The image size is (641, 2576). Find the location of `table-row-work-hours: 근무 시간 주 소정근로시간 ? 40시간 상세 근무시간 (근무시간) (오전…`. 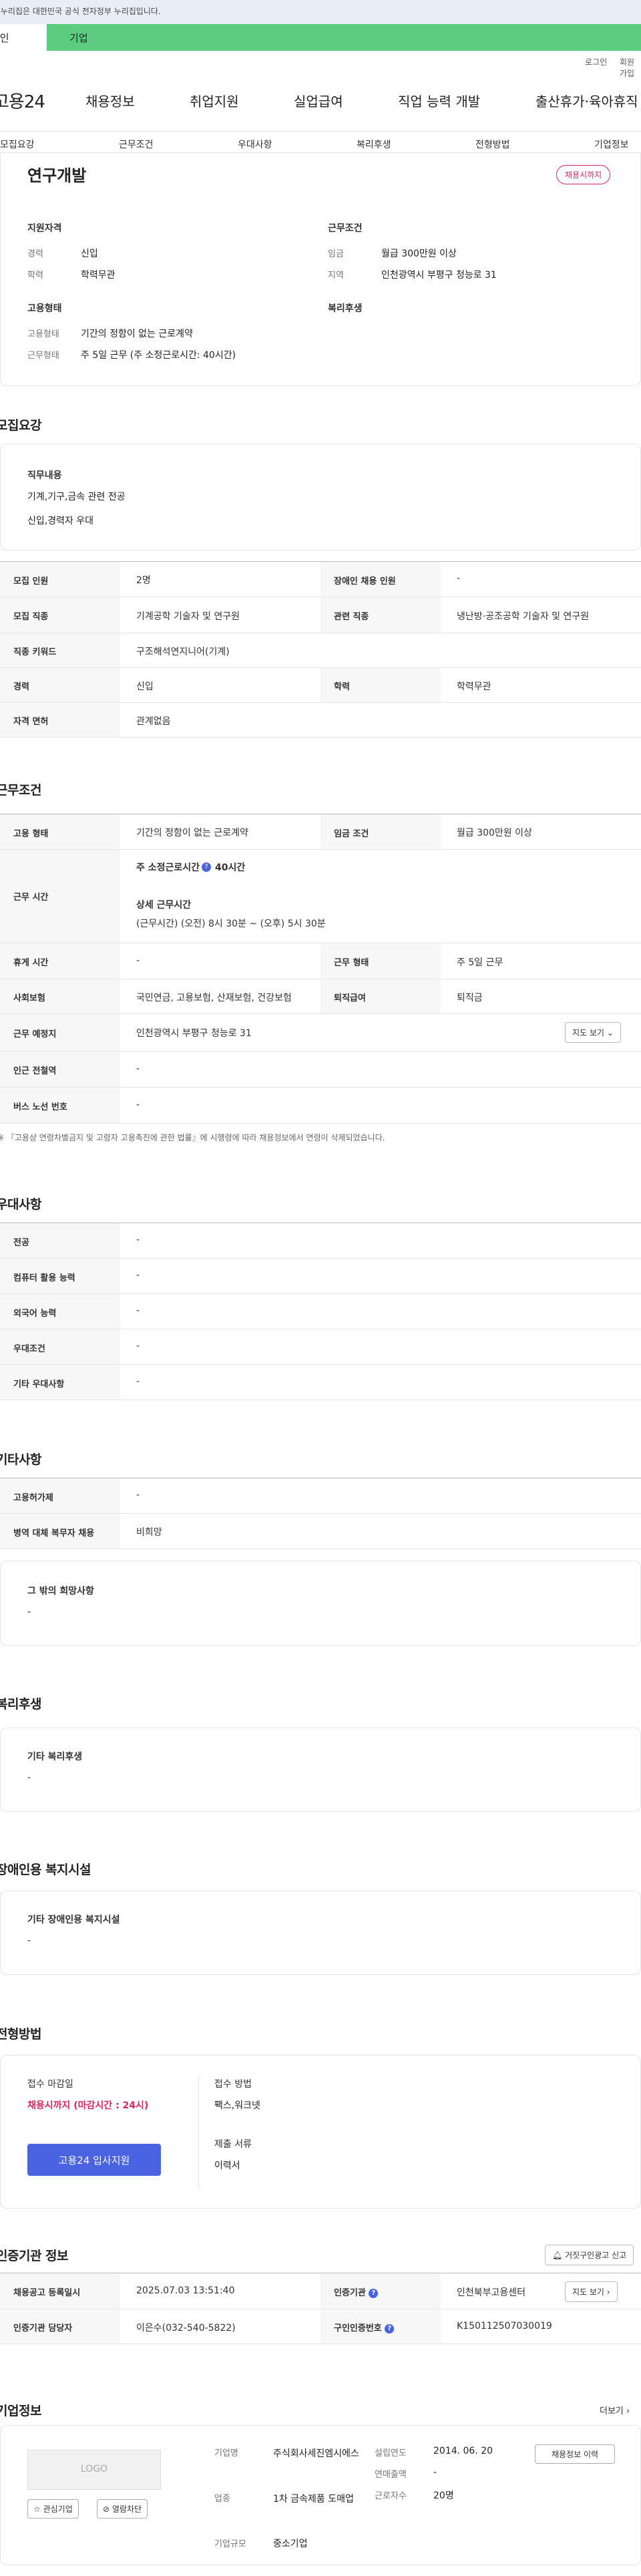

table-row-work-hours: 근무 시간 주 소정근로시간 ? 40시간 상세 근무시간 (근무시간) (오전… is located at coordinates (320, 896).